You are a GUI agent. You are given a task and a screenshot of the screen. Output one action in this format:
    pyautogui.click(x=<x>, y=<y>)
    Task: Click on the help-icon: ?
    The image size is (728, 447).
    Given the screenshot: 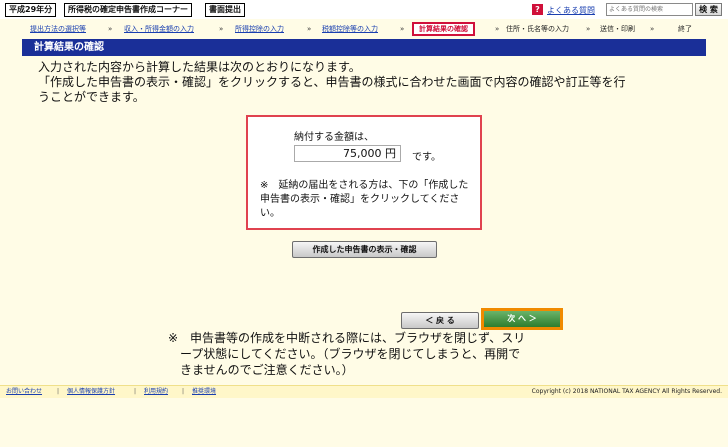 What is the action you would take?
    pyautogui.click(x=537, y=9)
    